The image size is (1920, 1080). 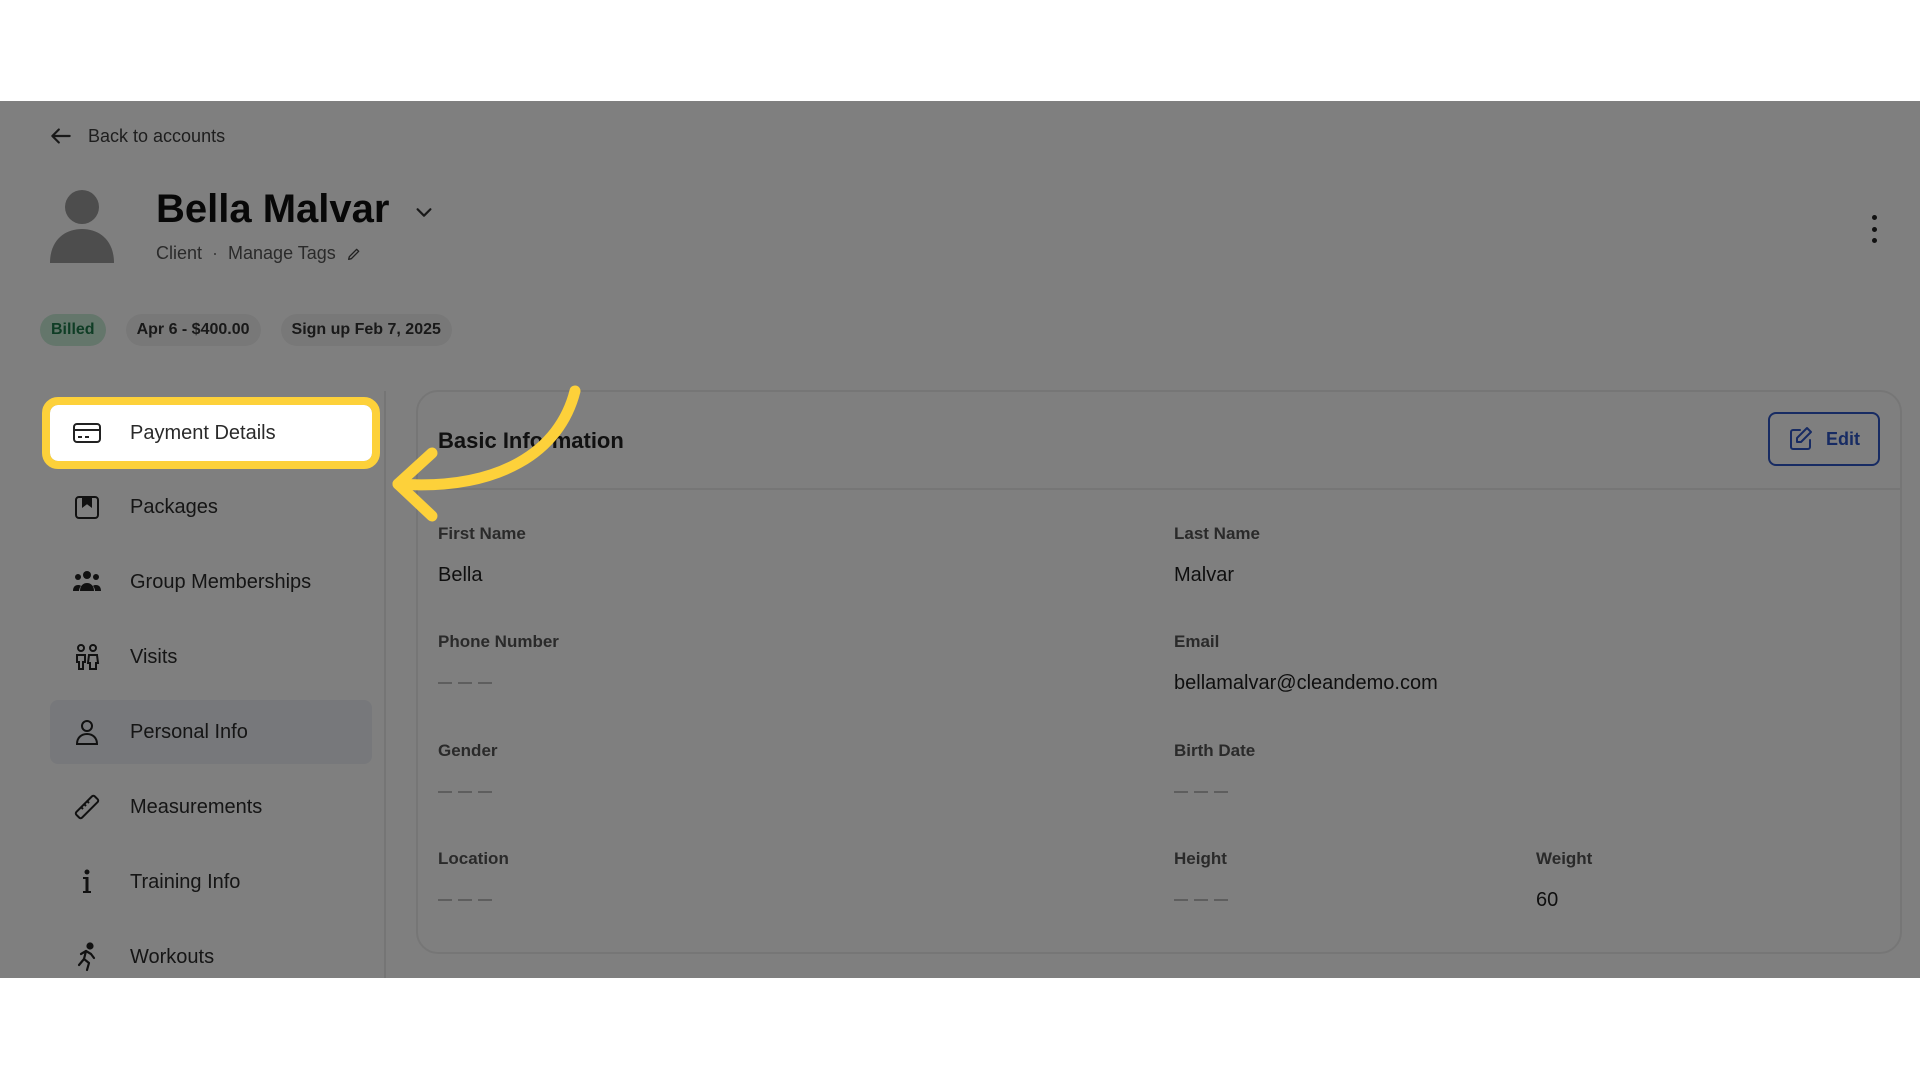 I want to click on running-icon, so click(x=87, y=957).